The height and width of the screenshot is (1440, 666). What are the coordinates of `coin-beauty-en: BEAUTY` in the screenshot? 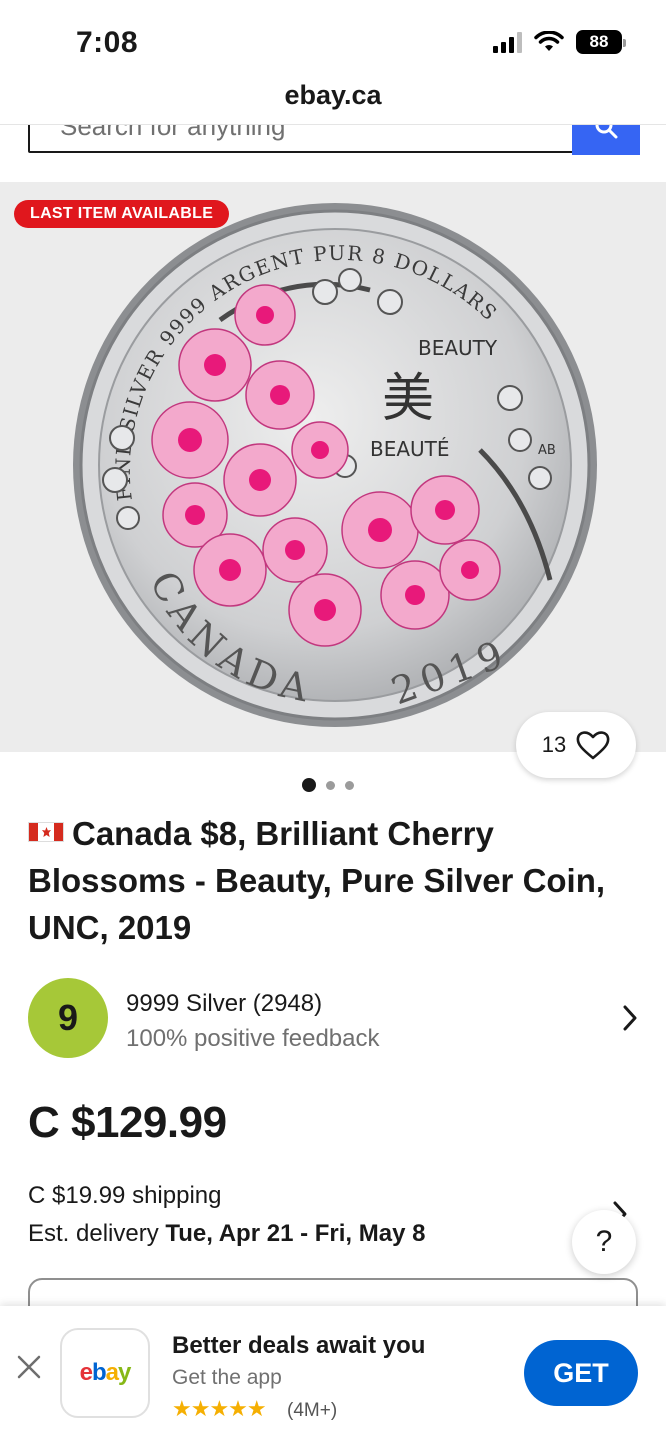 It's located at (458, 348).